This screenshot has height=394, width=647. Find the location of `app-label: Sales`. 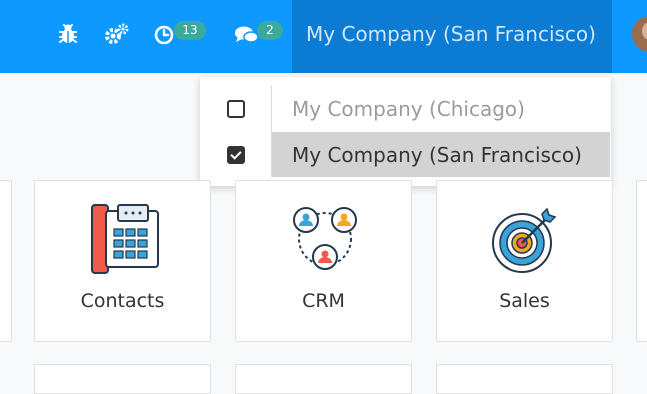

app-label: Sales is located at coordinates (524, 301).